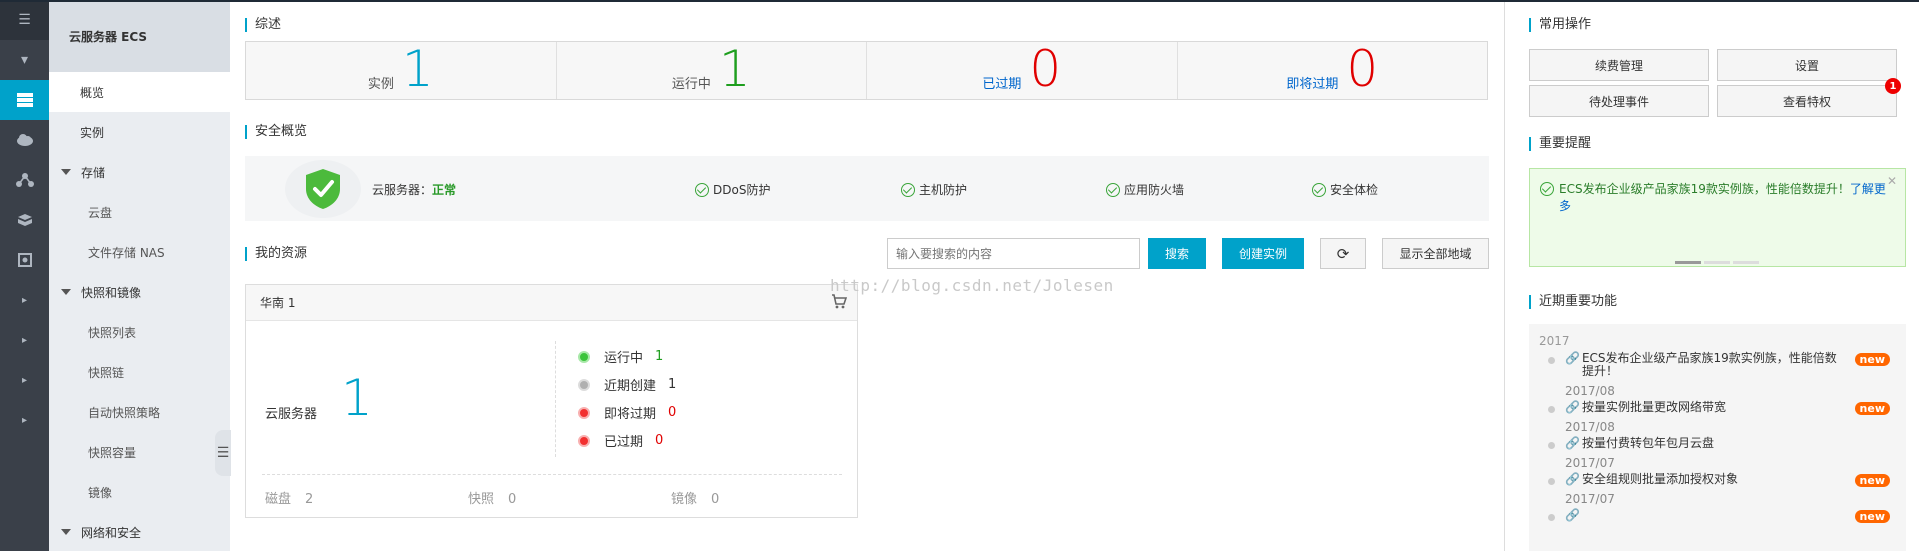  Describe the element at coordinates (139, 372) in the screenshot. I see `sidebar-item: 快照链` at that location.